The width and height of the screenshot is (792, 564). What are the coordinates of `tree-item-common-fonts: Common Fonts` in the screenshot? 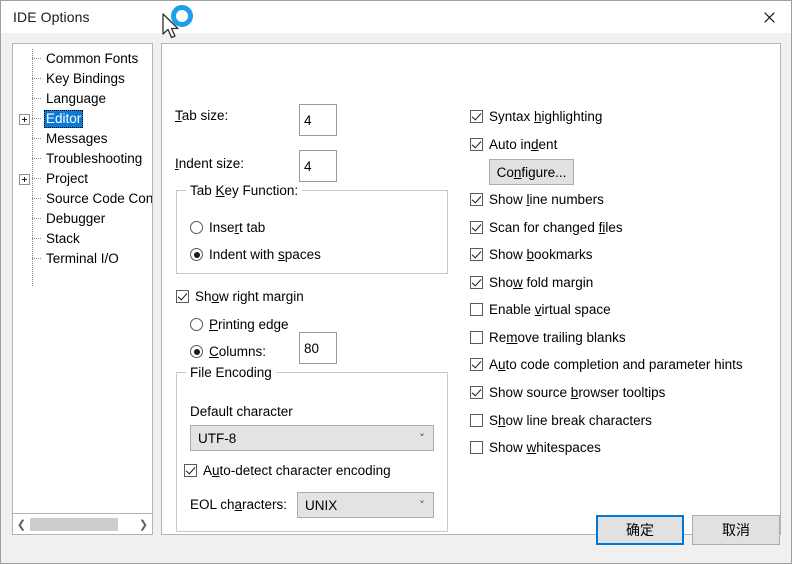 It's located at (82, 59).